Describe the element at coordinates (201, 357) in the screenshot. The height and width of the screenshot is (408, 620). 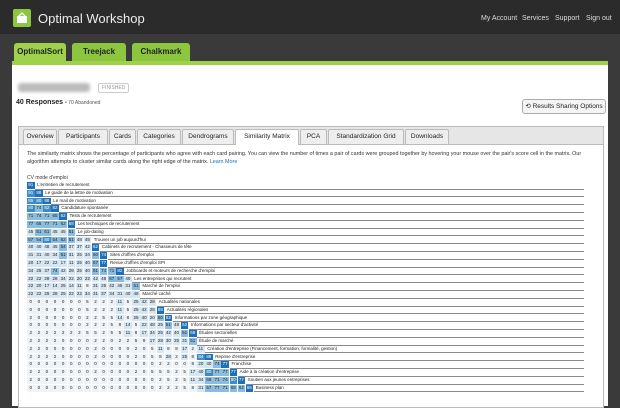
I see `matrix-cell: 84` at that location.